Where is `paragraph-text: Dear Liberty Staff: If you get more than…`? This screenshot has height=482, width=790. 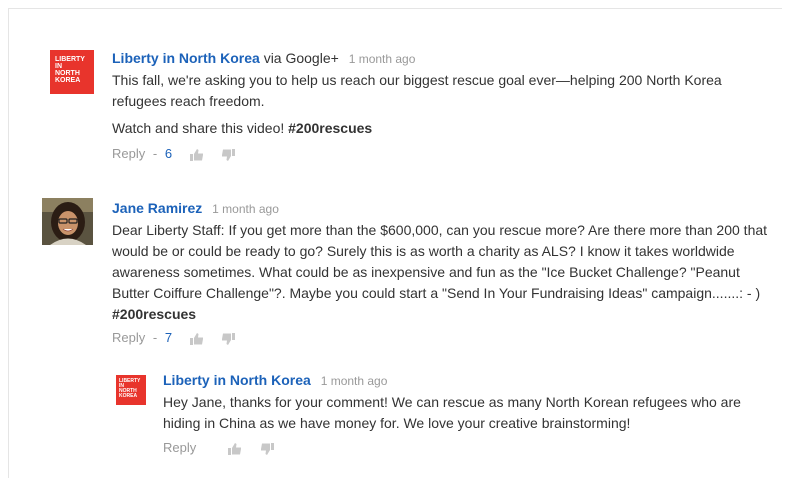 paragraph-text: Dear Liberty Staff: If you get more than… is located at coordinates (440, 261).